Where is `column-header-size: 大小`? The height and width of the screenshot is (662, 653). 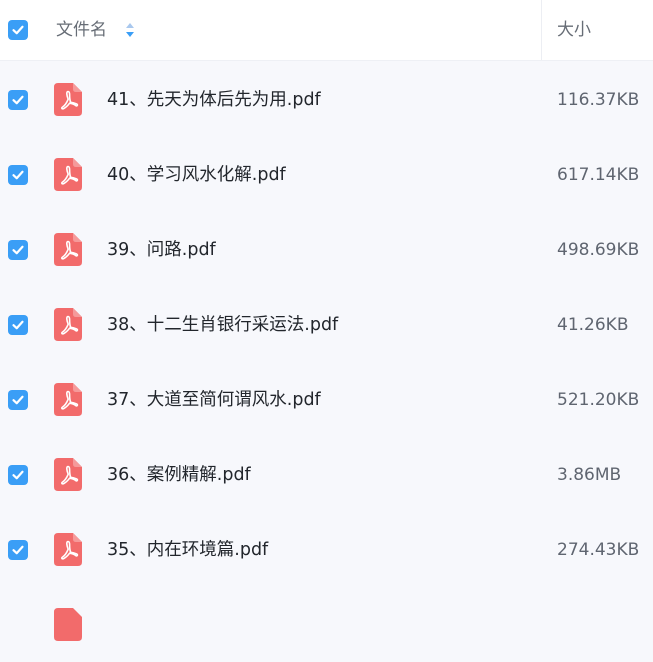
column-header-size: 大小 is located at coordinates (574, 30).